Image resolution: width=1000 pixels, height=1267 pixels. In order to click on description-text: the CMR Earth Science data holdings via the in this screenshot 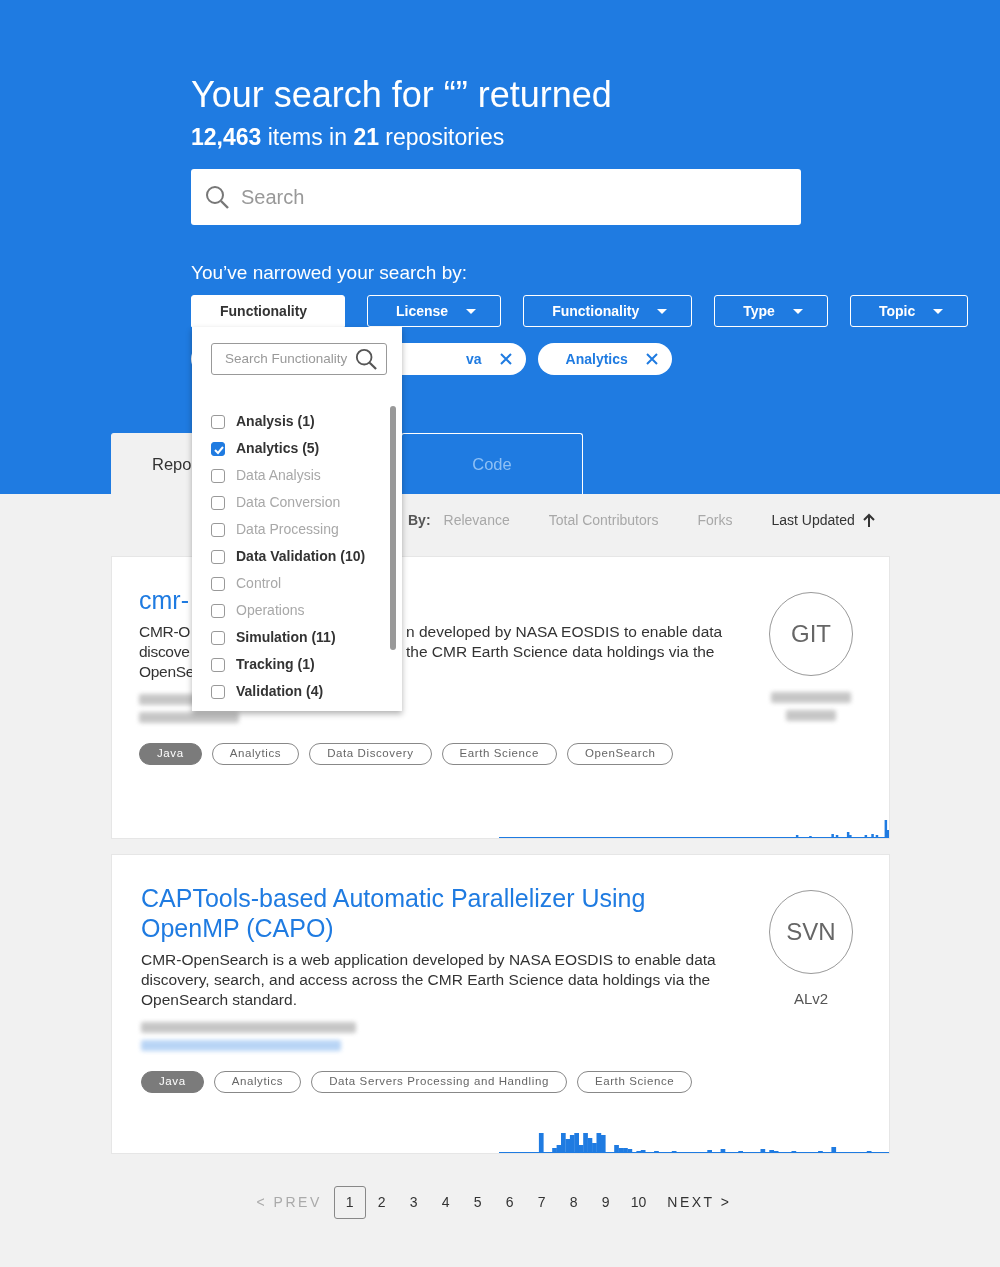, I will do `click(560, 652)`.